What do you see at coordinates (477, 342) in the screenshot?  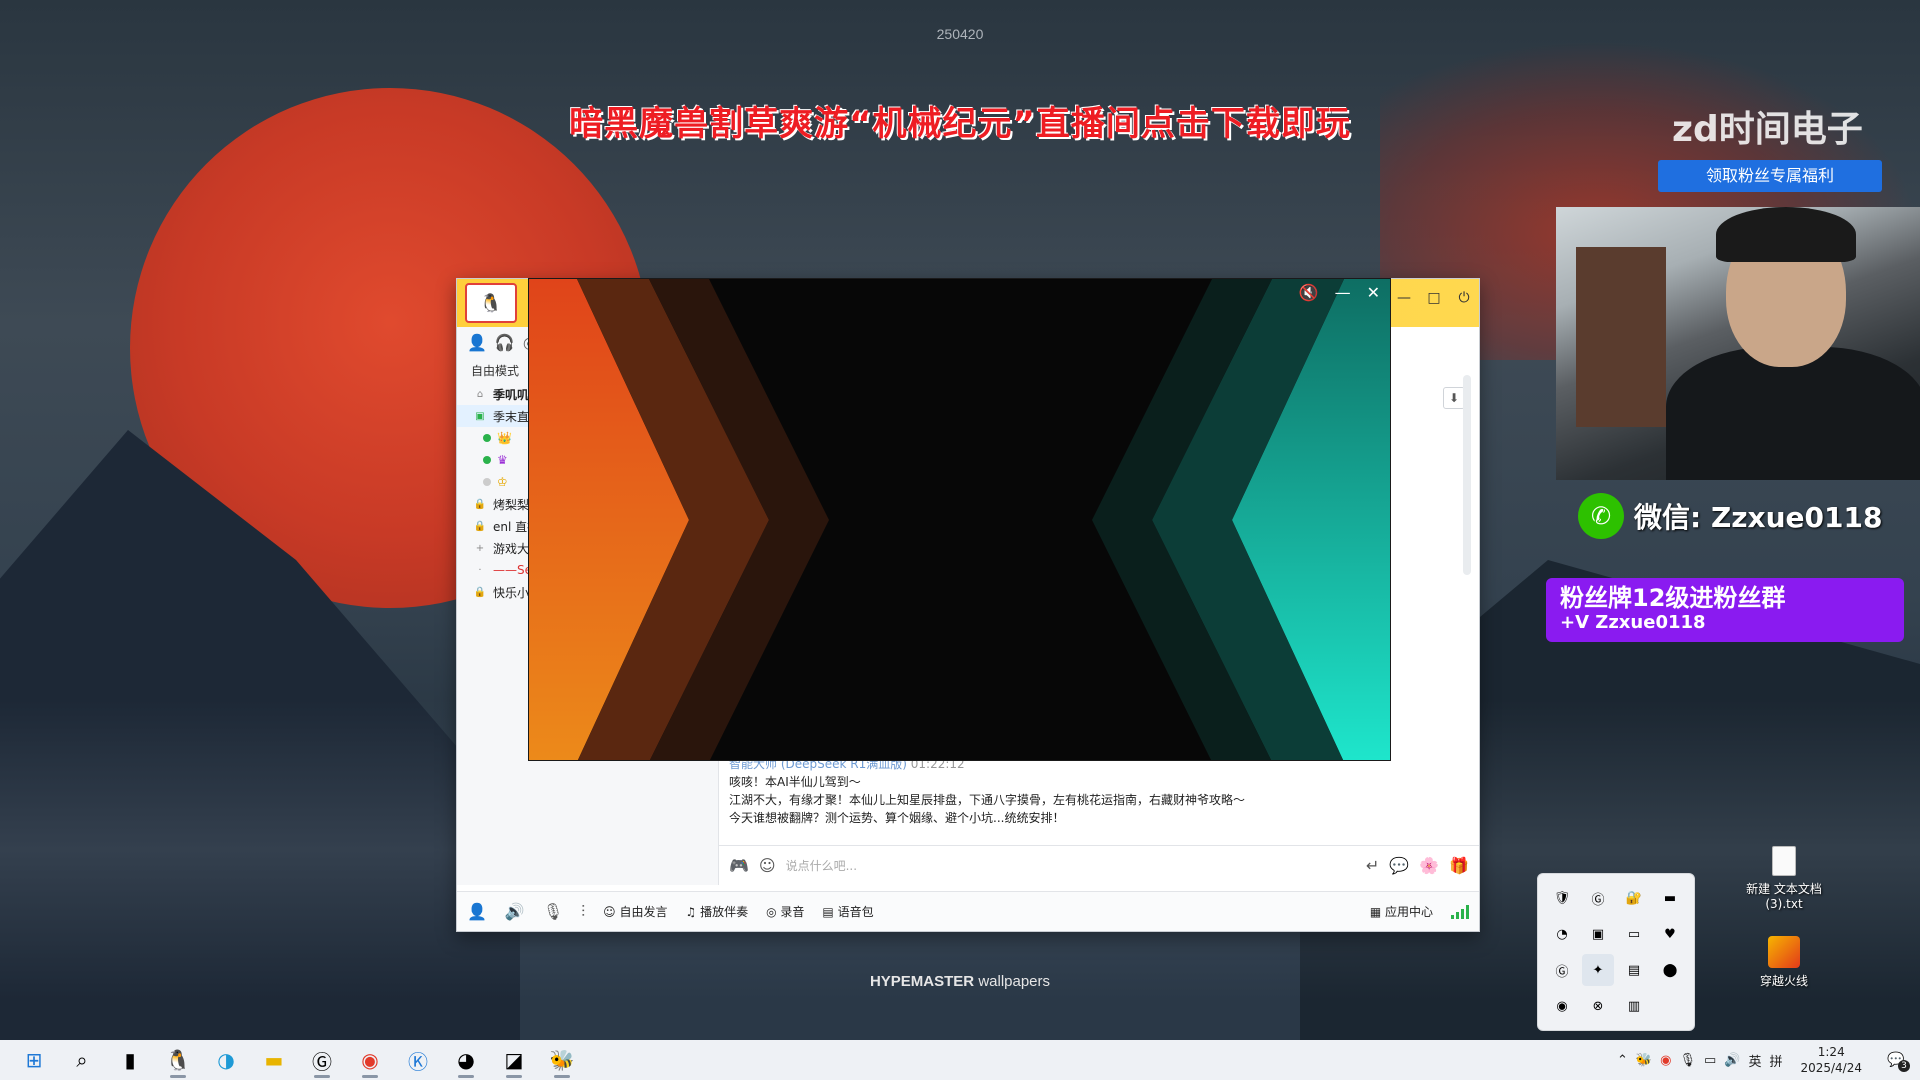 I see `user-icon: 👤` at bounding box center [477, 342].